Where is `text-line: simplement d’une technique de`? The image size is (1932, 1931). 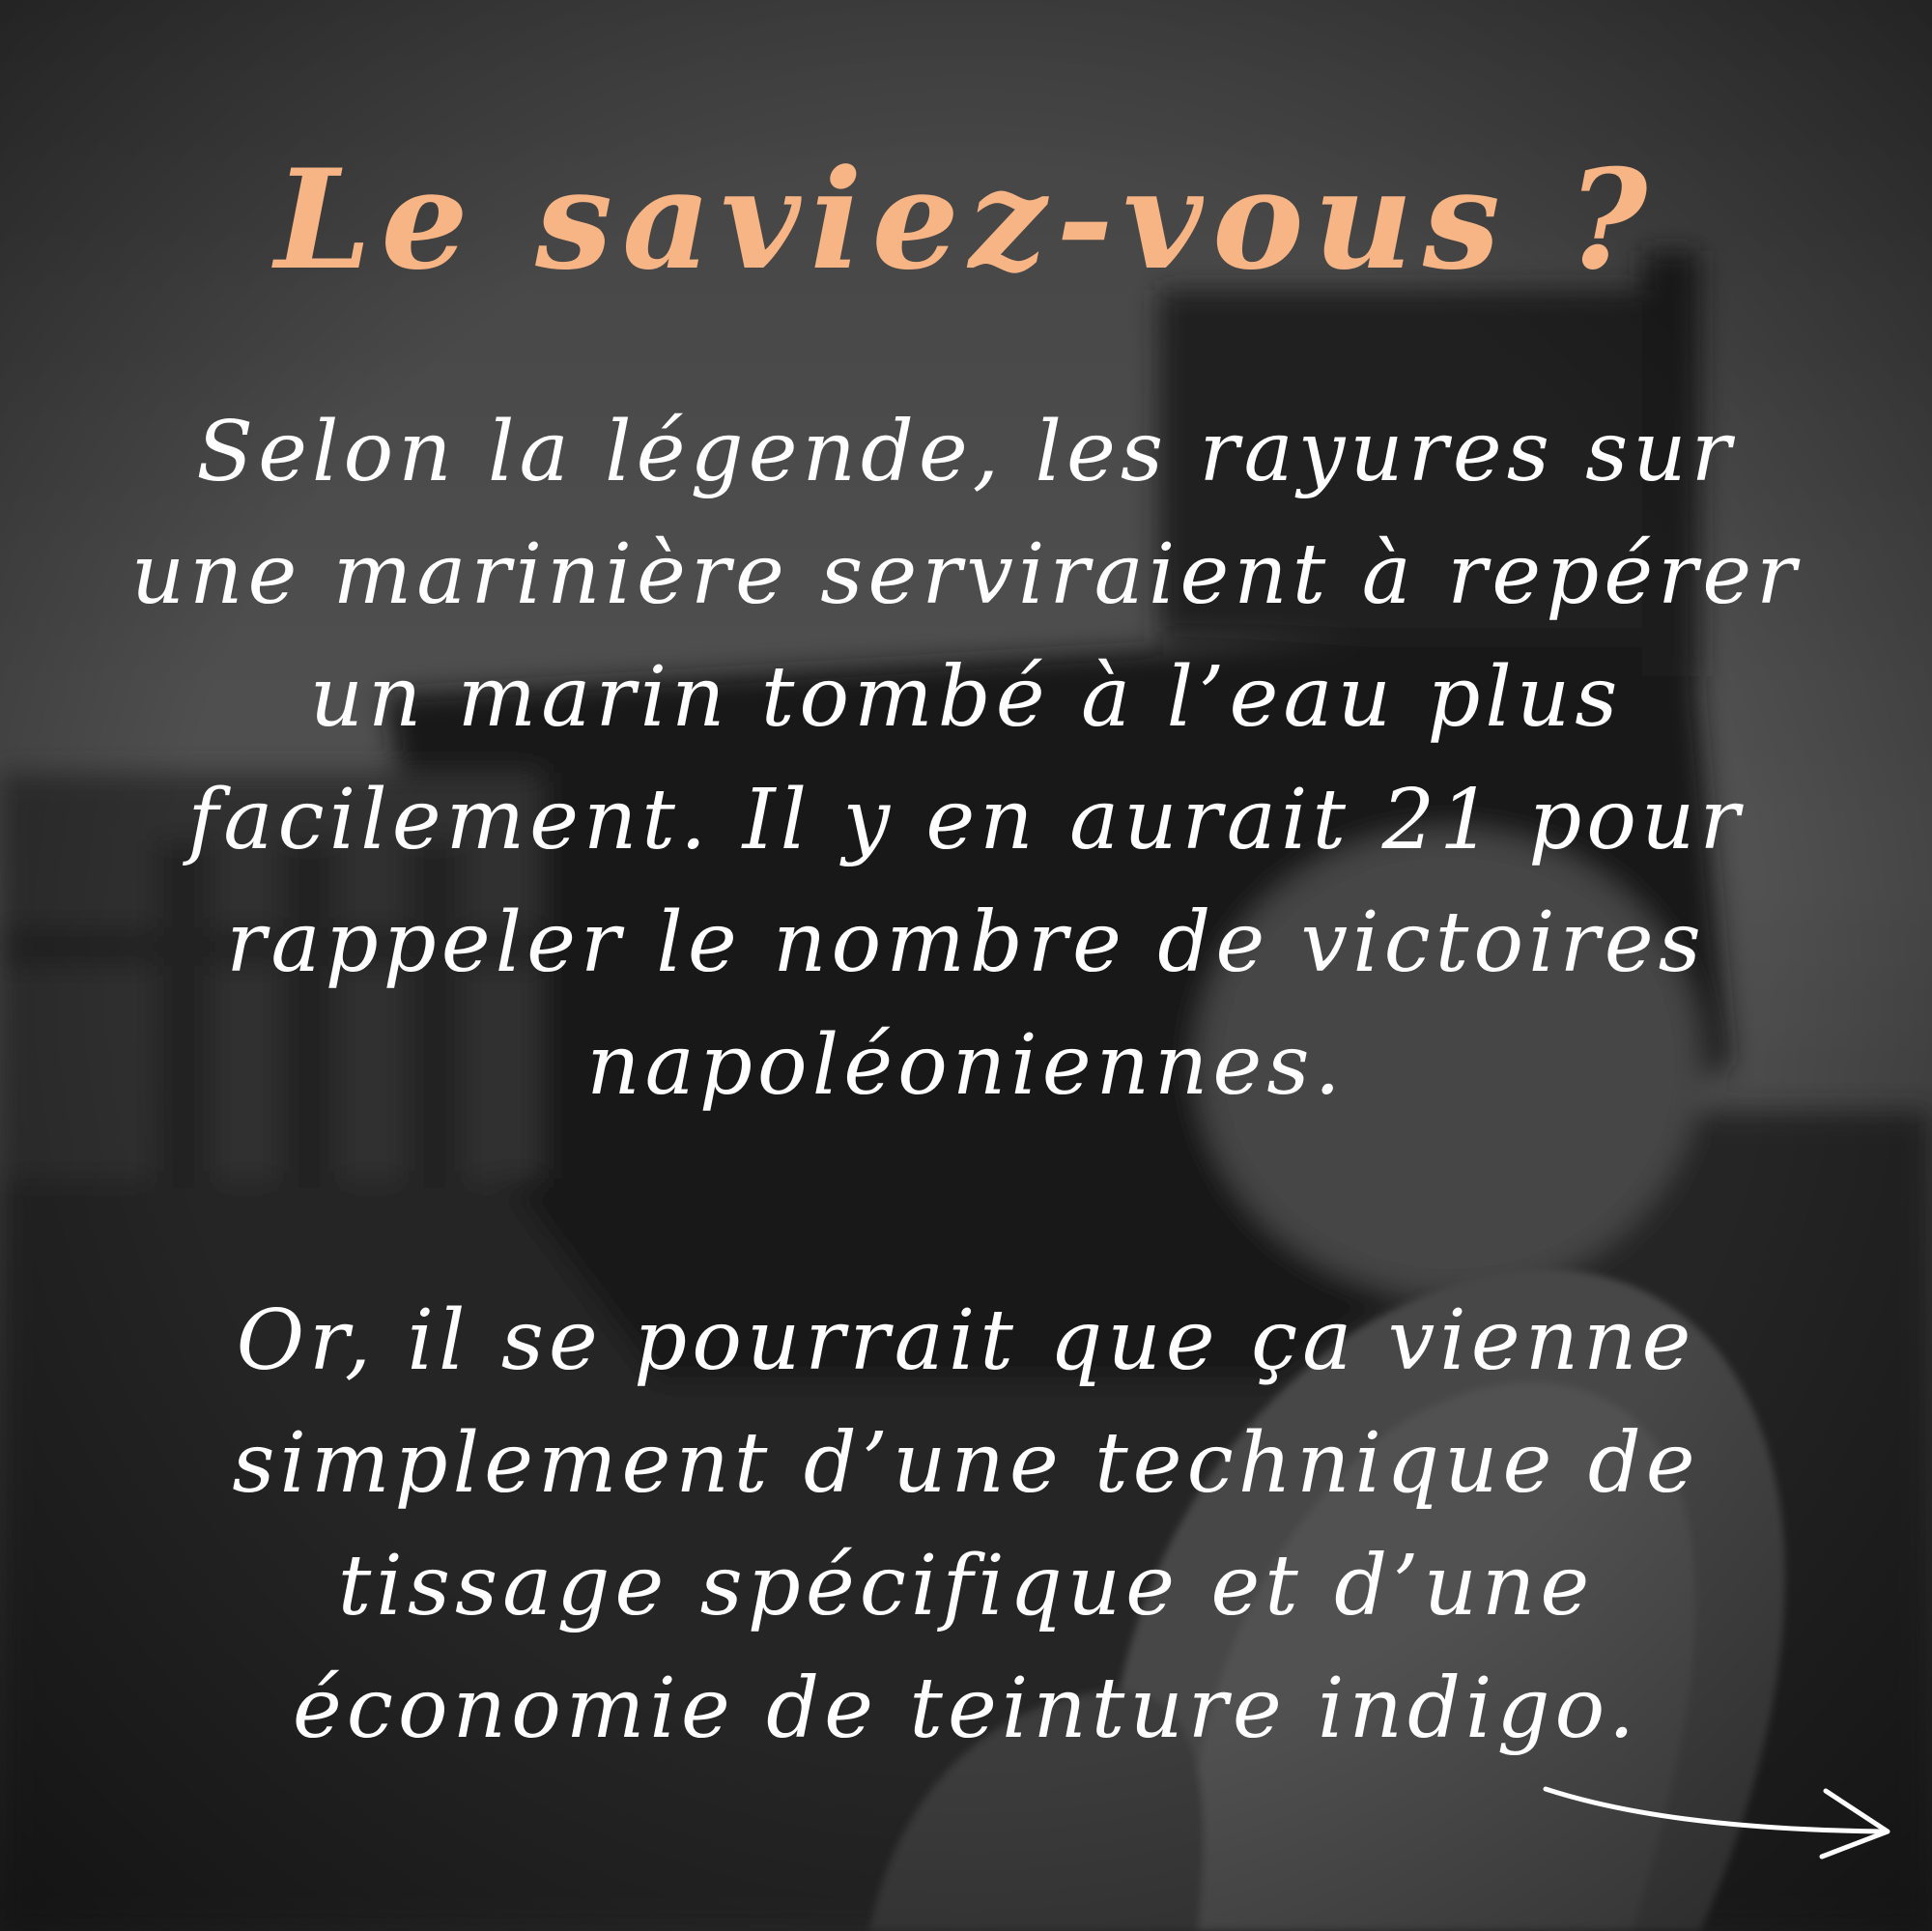 text-line: simplement d’une technique de is located at coordinates (966, 1463).